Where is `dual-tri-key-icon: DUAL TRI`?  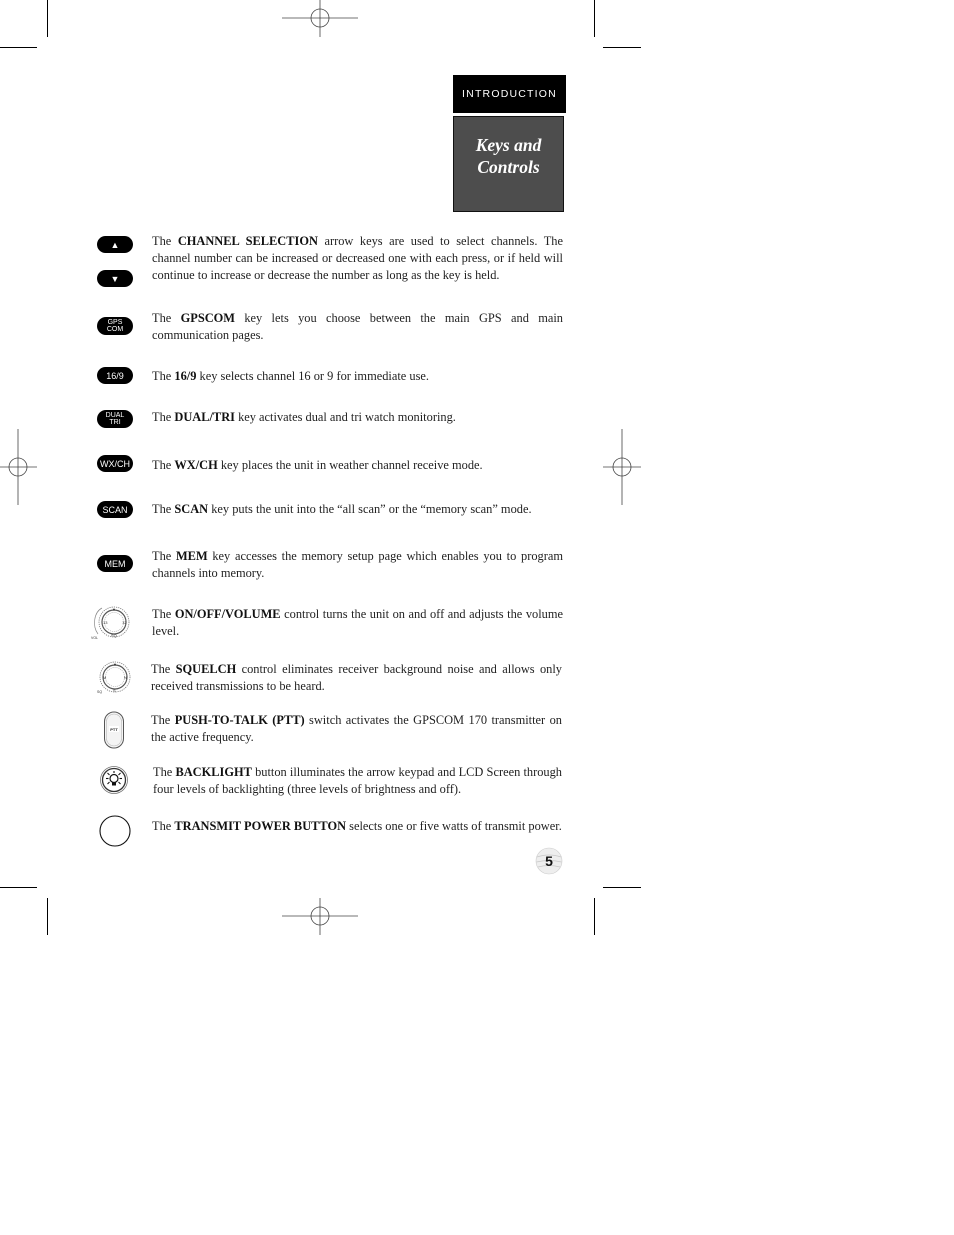
dual-tri-key-icon: DUAL TRI is located at coordinates (115, 419).